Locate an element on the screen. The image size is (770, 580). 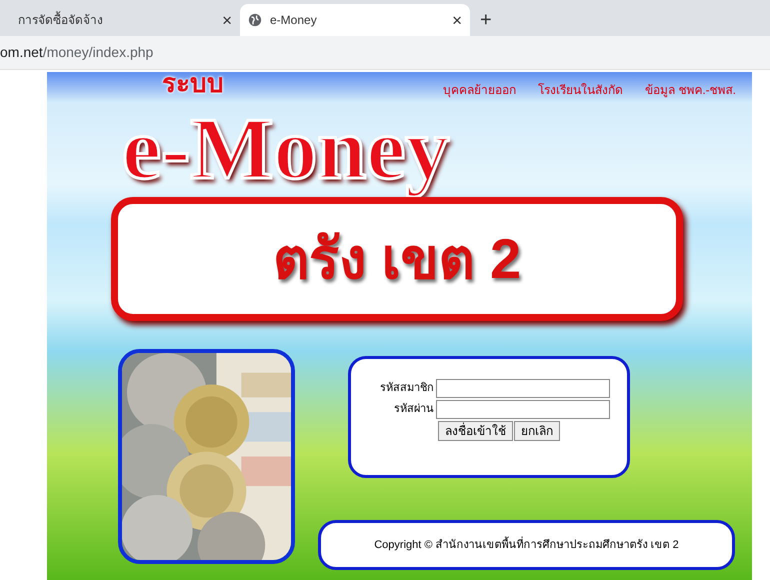
form-button: ยกเลิก is located at coordinates (537, 431).